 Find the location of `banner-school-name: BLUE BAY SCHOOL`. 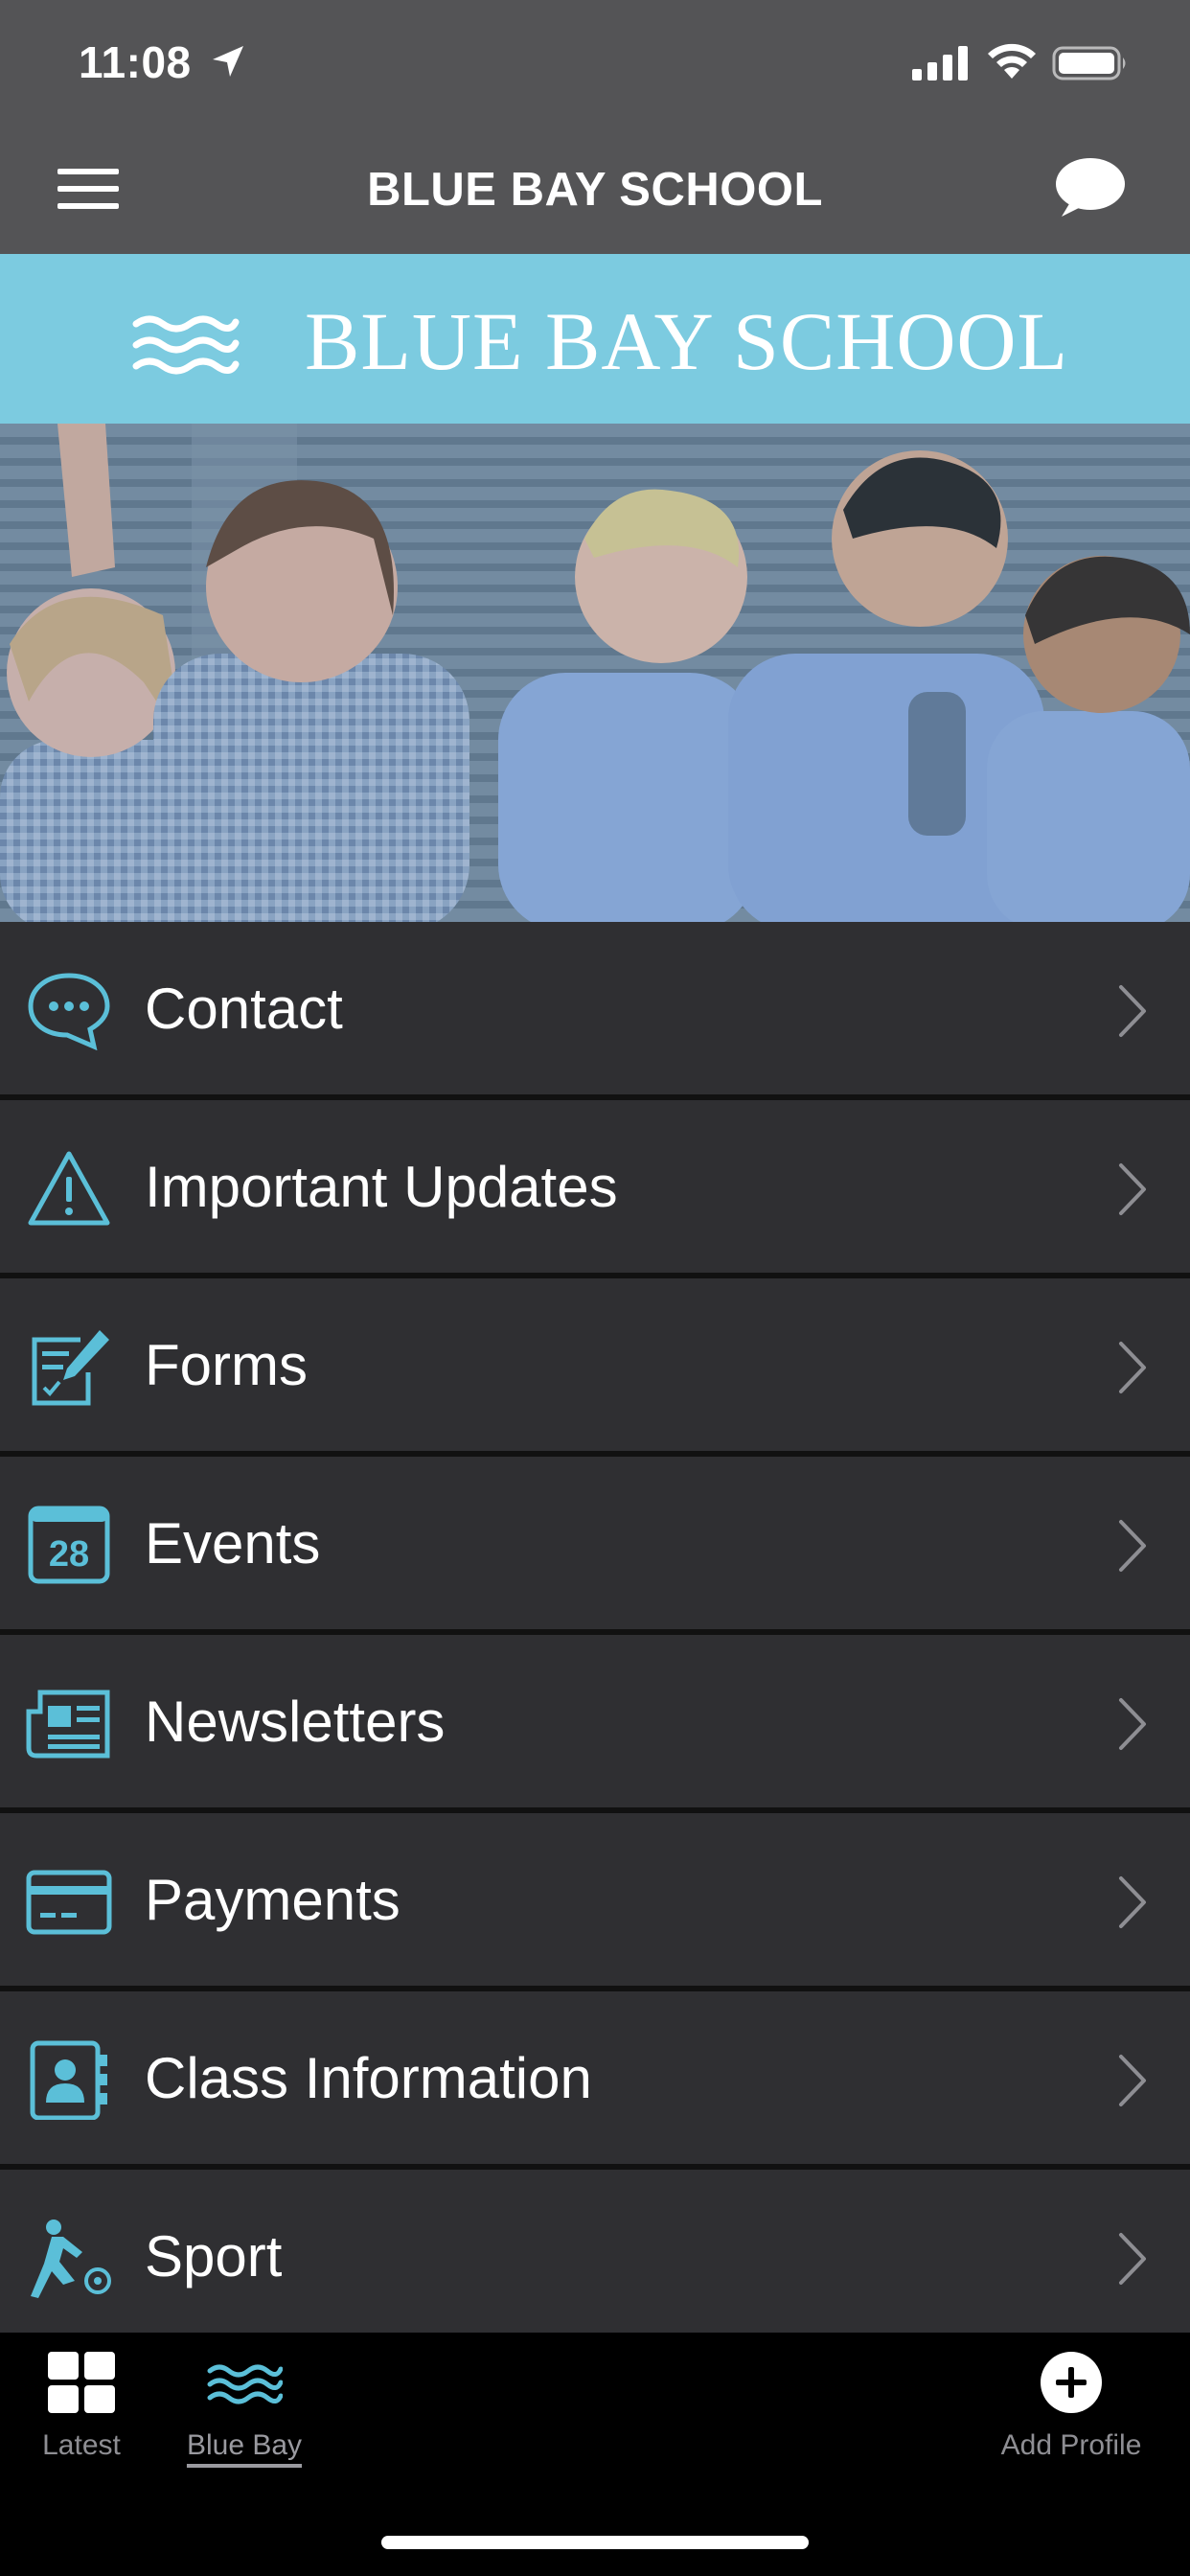

banner-school-name: BLUE BAY SCHOOL is located at coordinates (687, 341).